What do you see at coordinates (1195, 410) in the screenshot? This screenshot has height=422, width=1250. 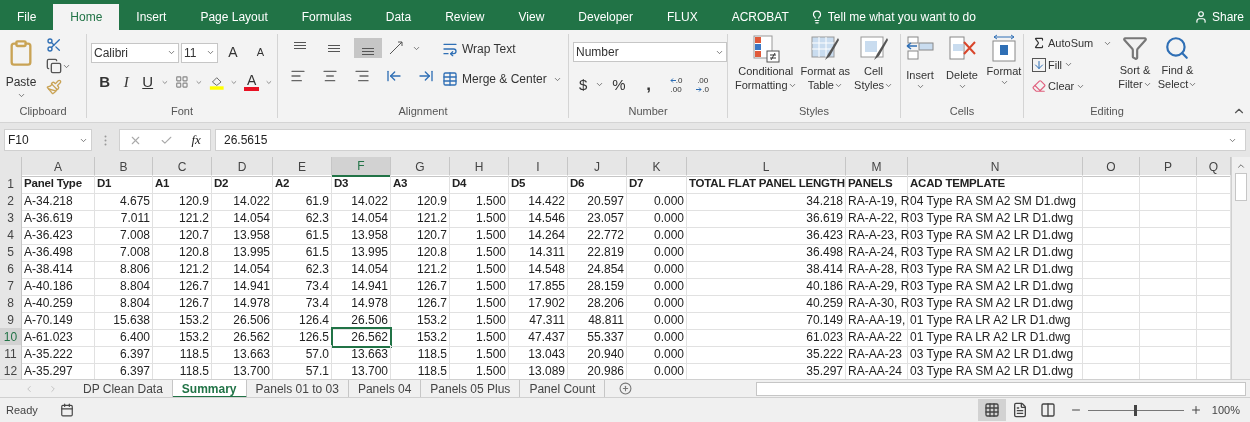 I see `zoom-in-icon` at bounding box center [1195, 410].